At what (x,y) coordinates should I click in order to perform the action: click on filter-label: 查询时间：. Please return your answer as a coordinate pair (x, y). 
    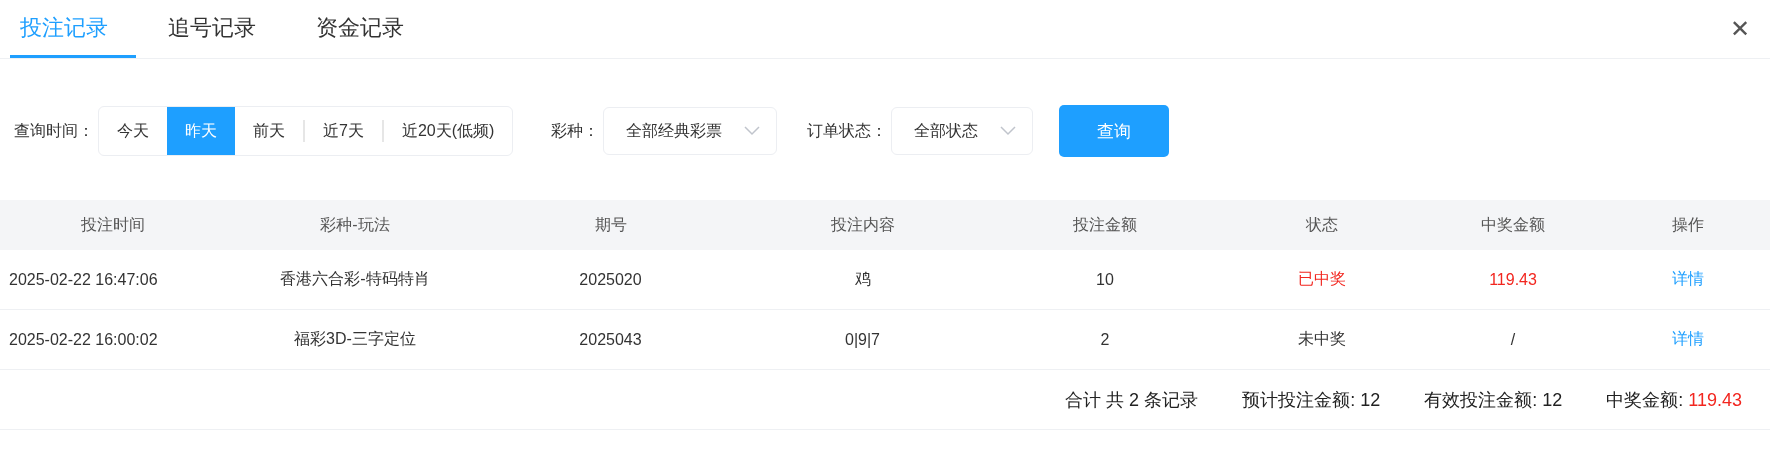
    Looking at the image, I should click on (54, 130).